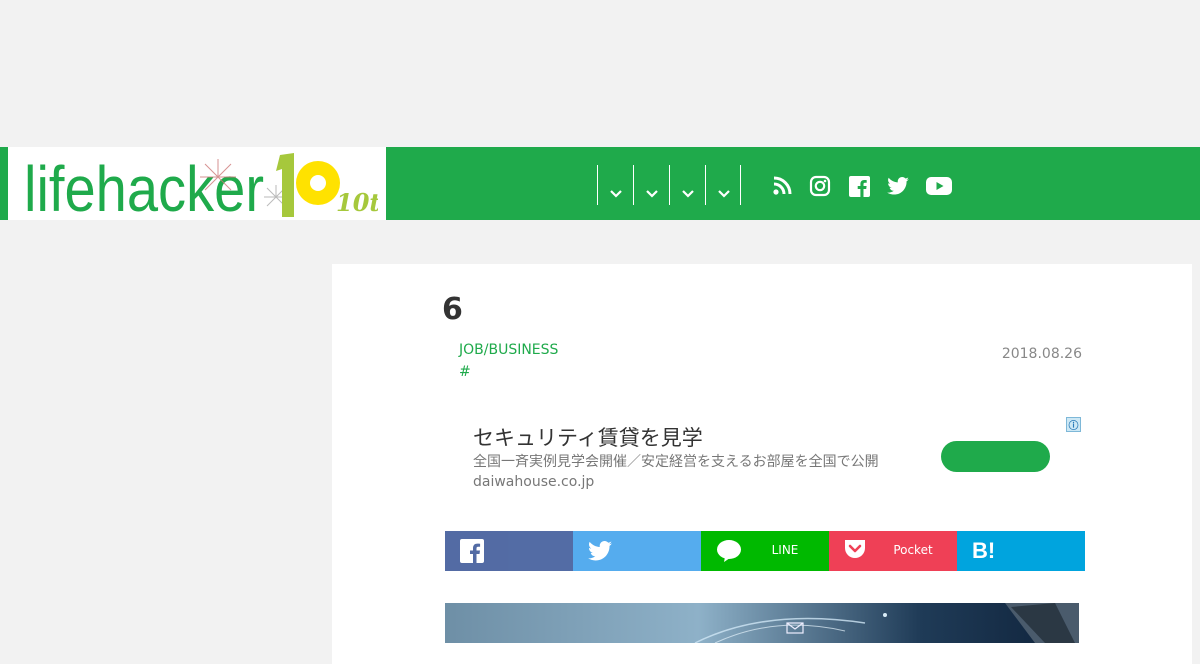 The width and height of the screenshot is (1200, 664). Describe the element at coordinates (201, 186) in the screenshot. I see `logo-graphic: lifehacker 10th` at that location.